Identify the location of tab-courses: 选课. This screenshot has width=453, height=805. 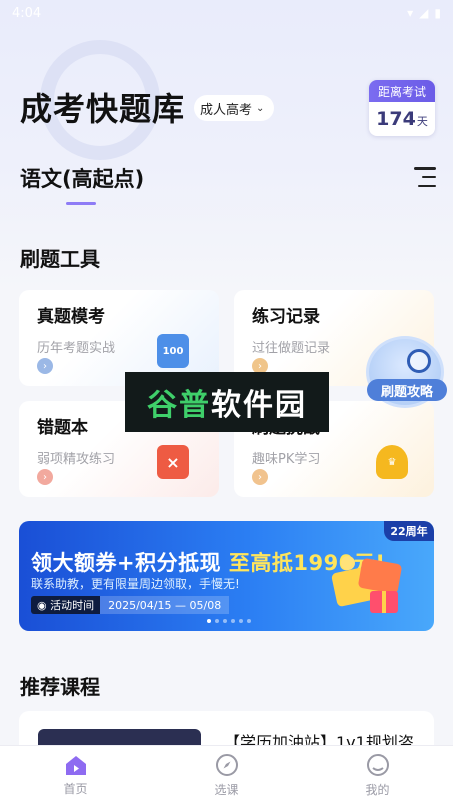
(226, 775).